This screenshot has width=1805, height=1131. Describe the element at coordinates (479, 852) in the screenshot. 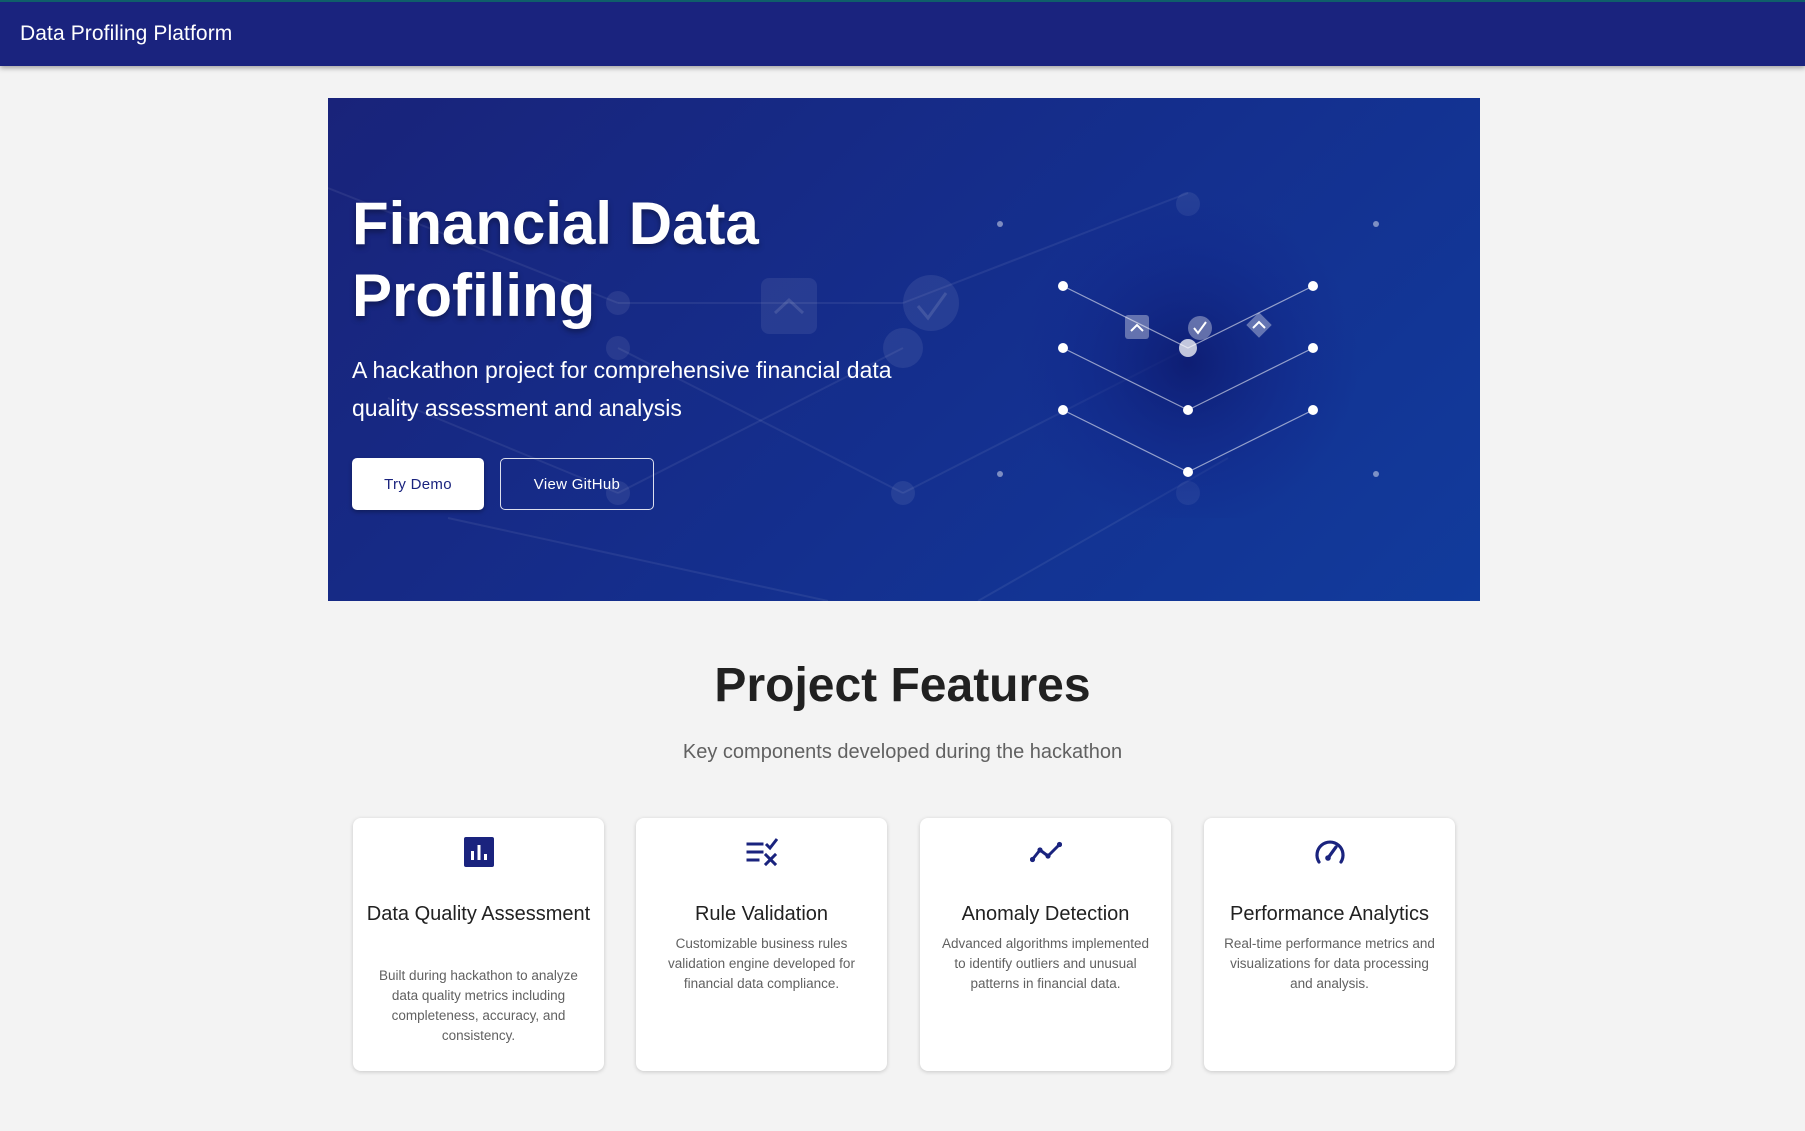

I see `bar-chart-icon` at that location.